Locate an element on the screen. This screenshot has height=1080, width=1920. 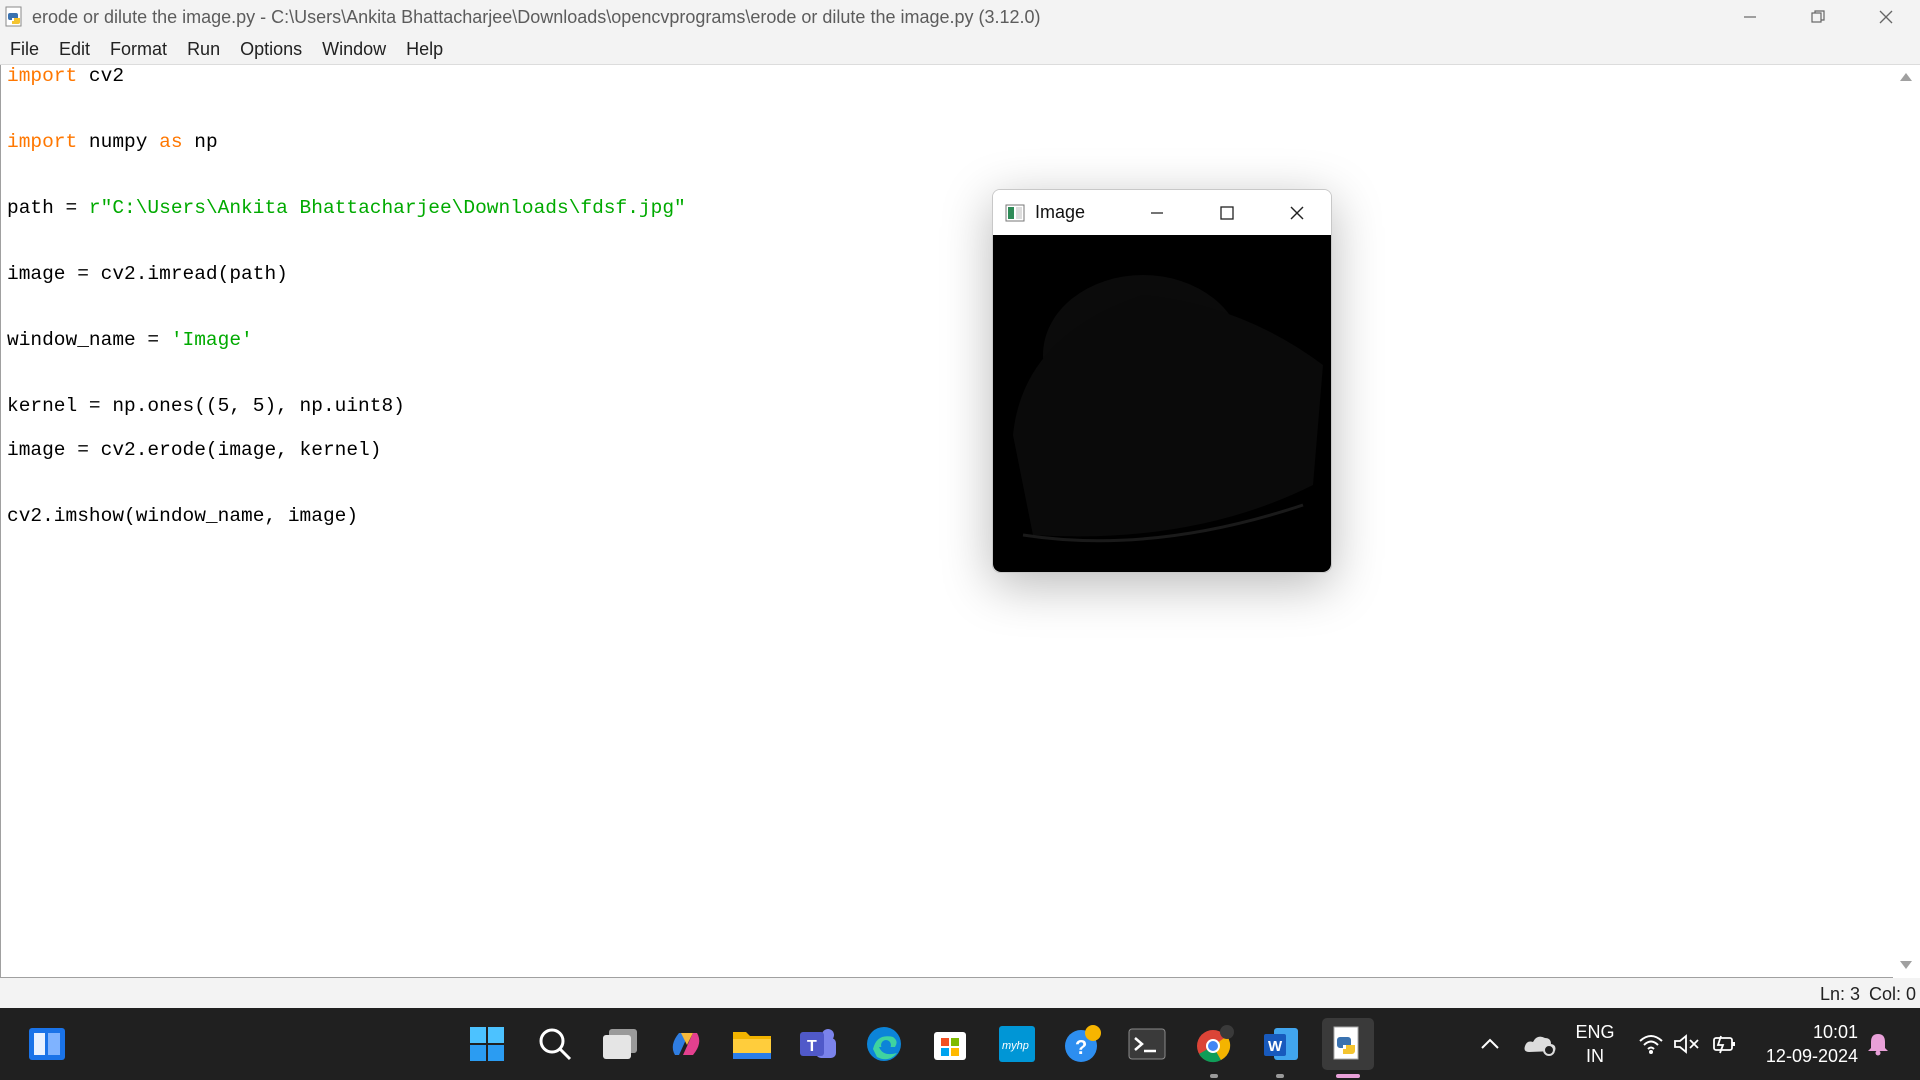
code-line-6: kernel = np.ones((5, 5), np.uint8) is located at coordinates (206, 406).